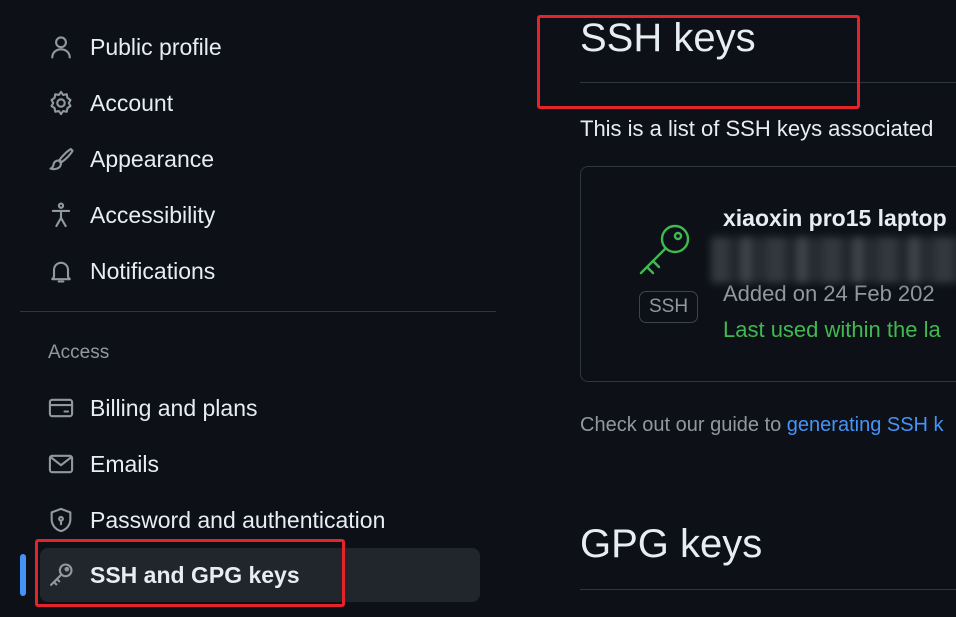 This screenshot has height=617, width=956. Describe the element at coordinates (260, 103) in the screenshot. I see `sidebar-item-account: Account` at that location.